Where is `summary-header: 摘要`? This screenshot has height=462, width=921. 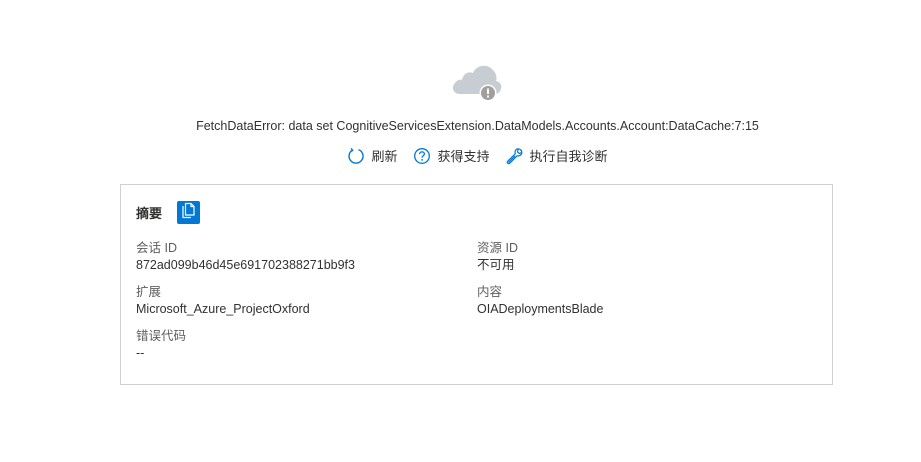 summary-header: 摘要 is located at coordinates (168, 212).